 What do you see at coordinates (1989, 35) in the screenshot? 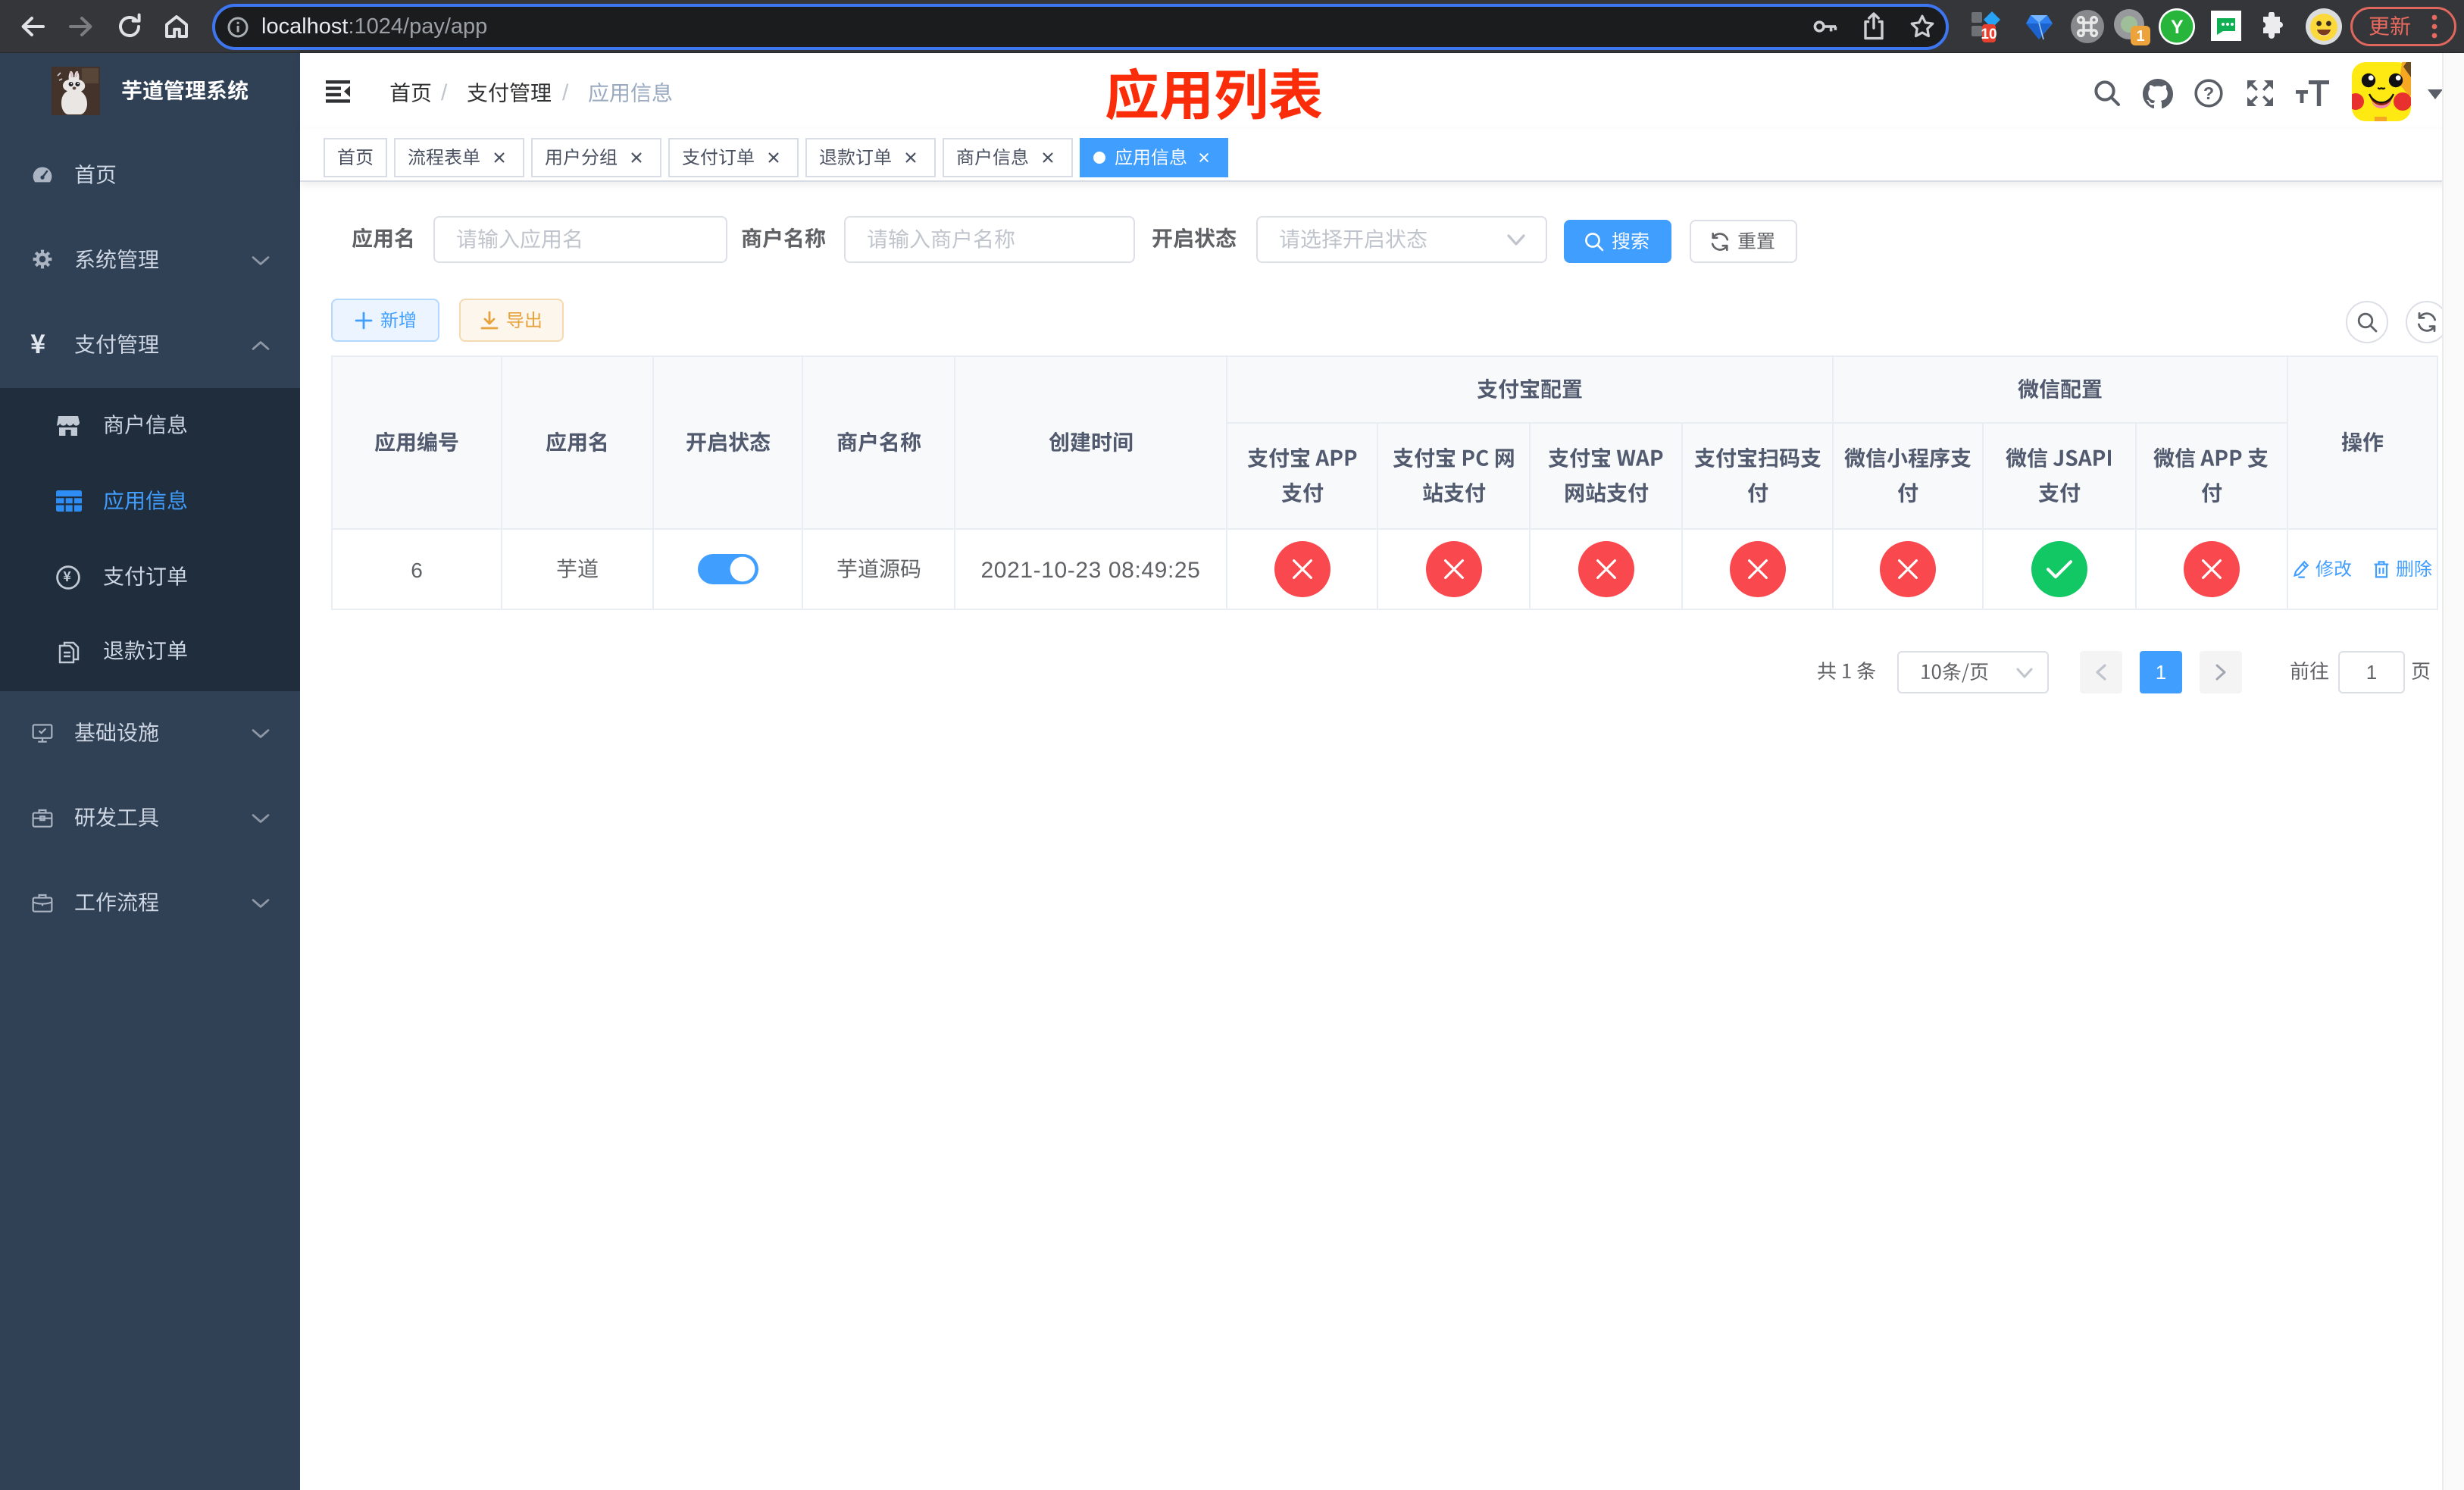
I see `svg-text: 10` at bounding box center [1989, 35].